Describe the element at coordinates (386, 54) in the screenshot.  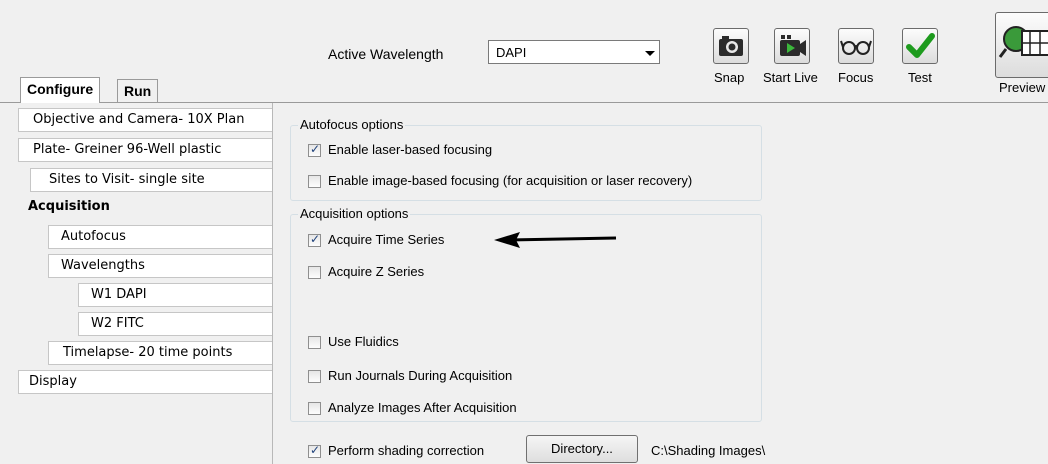
I see `active-wavelength-label: Active Wavelength` at that location.